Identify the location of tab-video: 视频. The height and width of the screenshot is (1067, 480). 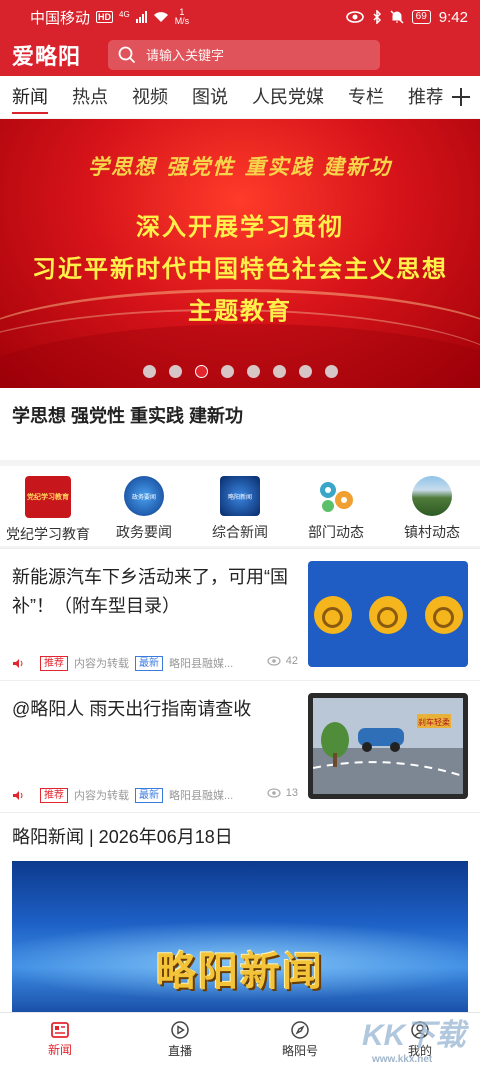
(150, 97).